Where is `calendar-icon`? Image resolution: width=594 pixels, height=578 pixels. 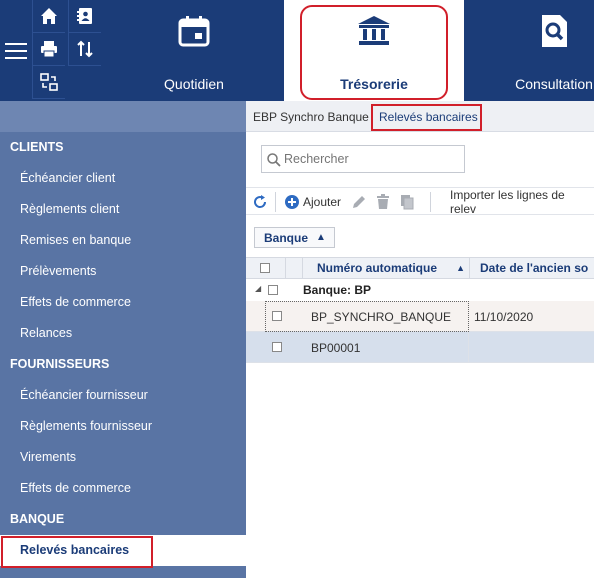
calendar-icon is located at coordinates (194, 31).